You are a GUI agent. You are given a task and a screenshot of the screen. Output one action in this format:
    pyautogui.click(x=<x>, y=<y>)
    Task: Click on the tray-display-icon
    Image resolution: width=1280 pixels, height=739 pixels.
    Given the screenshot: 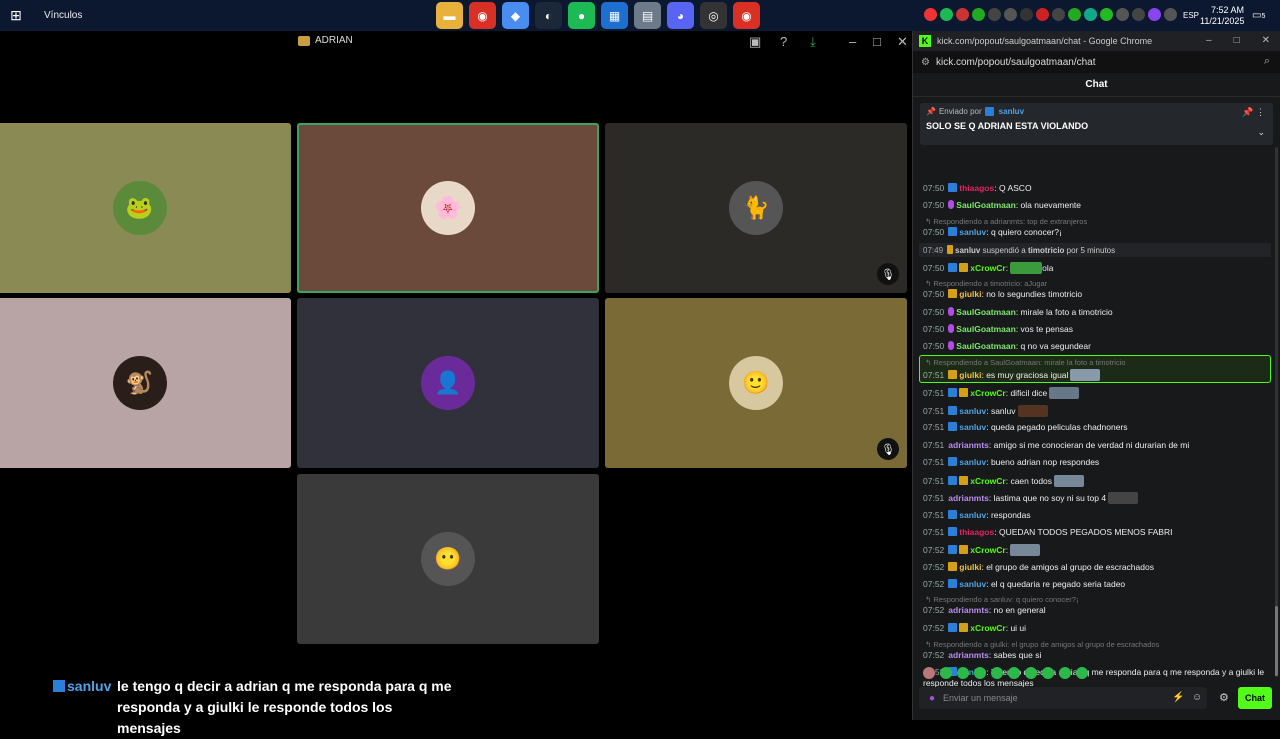 What is the action you would take?
    pyautogui.click(x=1122, y=14)
    